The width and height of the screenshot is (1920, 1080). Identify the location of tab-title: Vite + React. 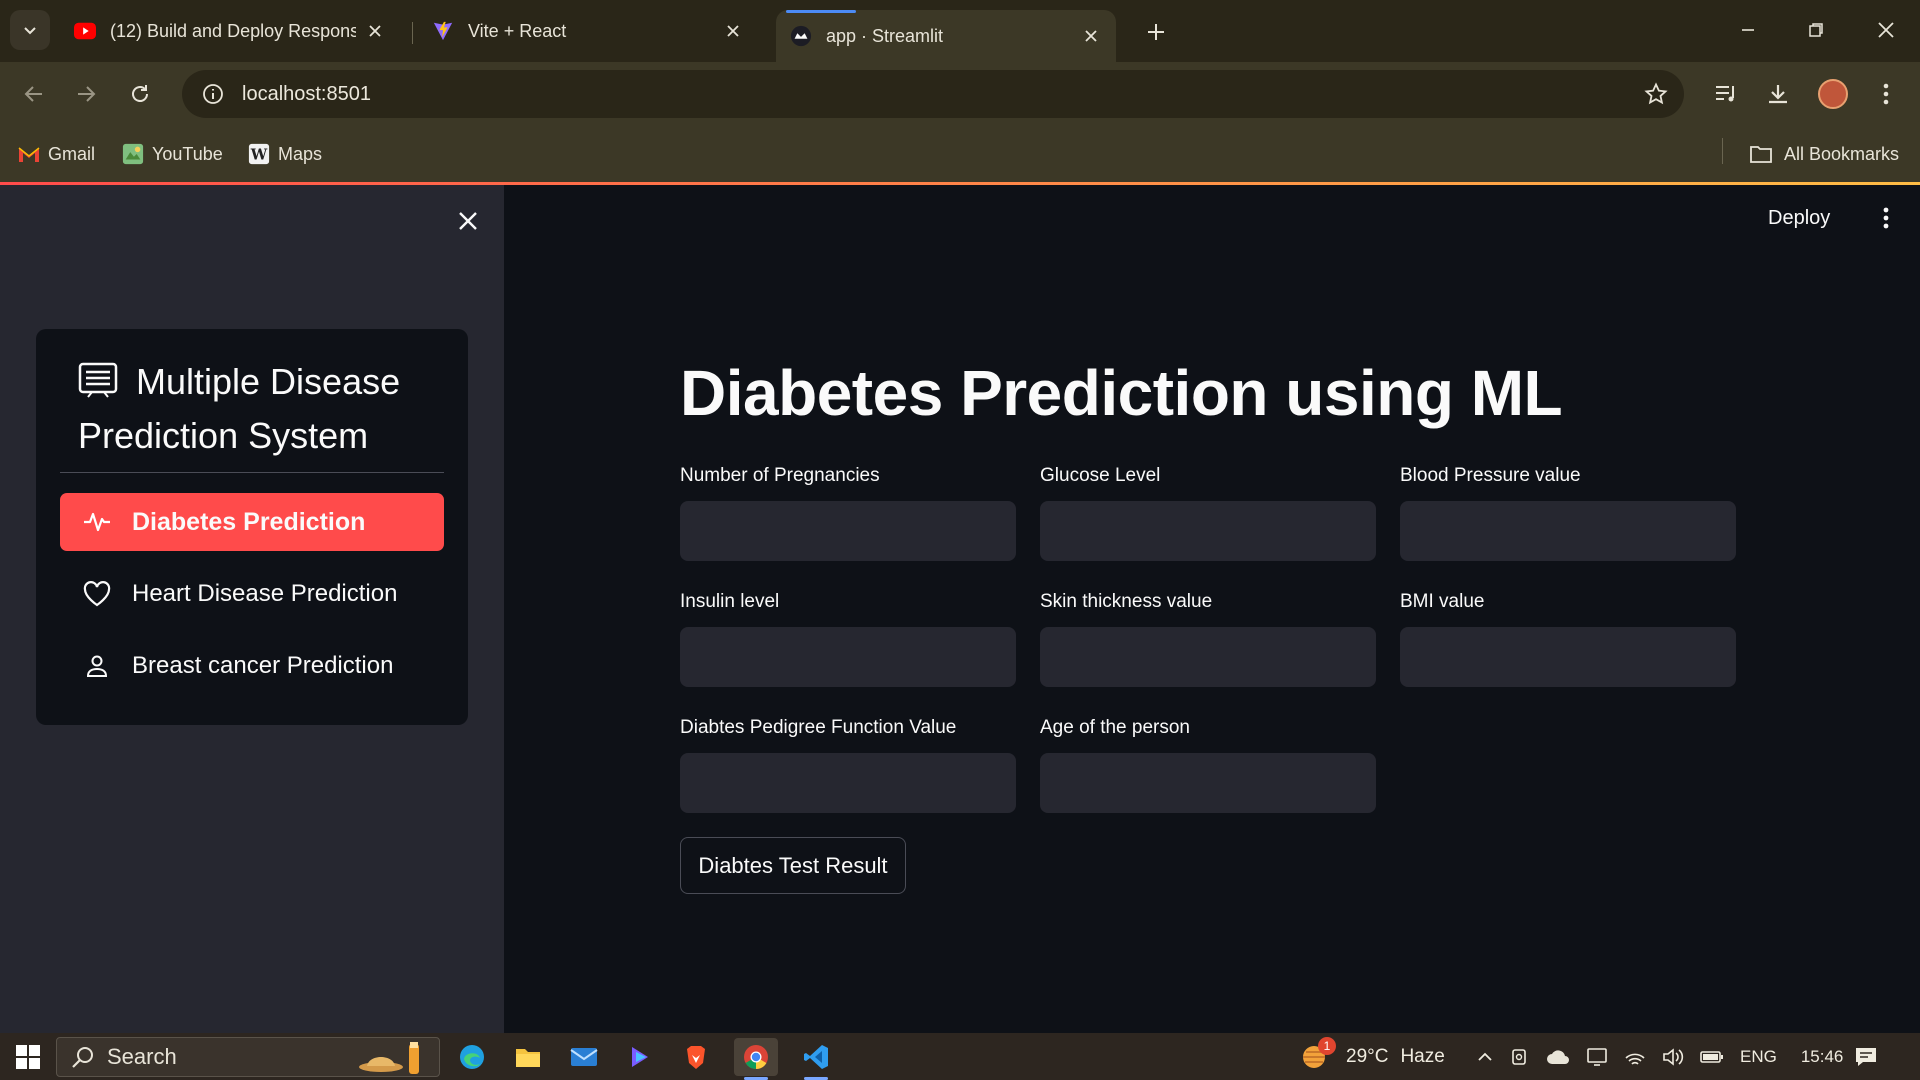
(517, 30).